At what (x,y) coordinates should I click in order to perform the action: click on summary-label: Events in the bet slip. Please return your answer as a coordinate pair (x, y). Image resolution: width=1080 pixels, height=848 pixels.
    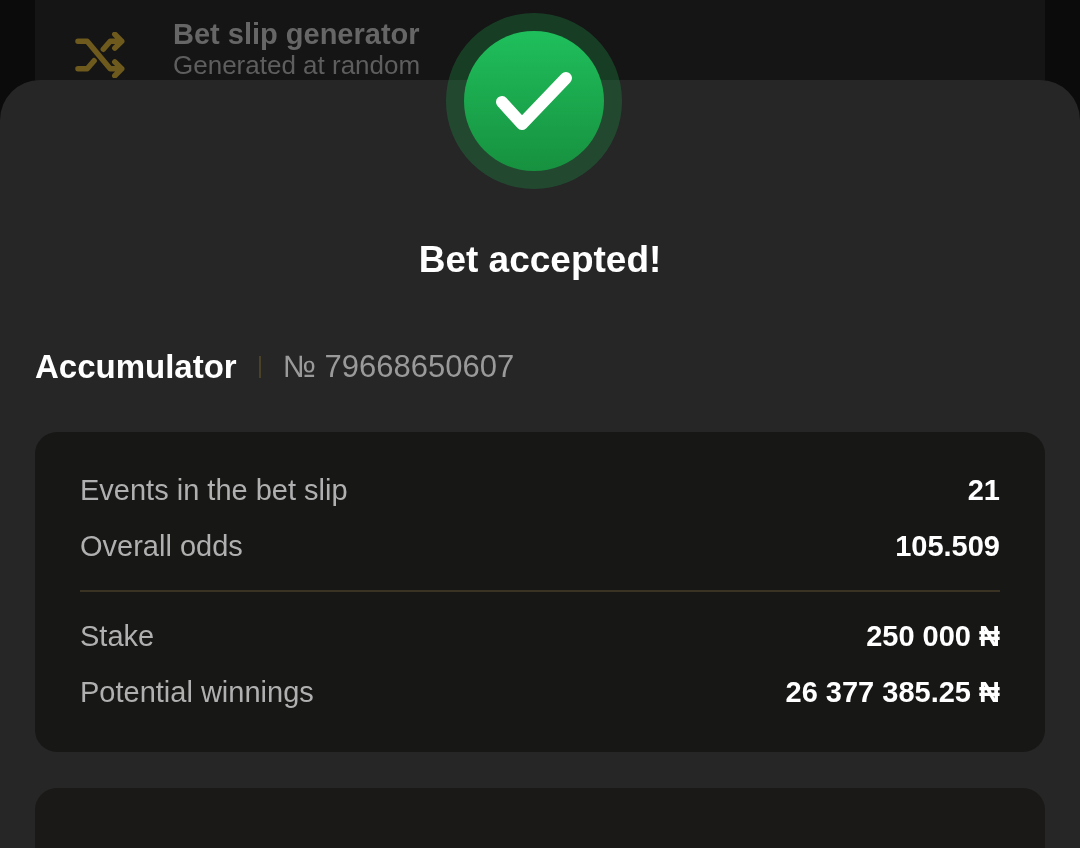
    Looking at the image, I should click on (214, 490).